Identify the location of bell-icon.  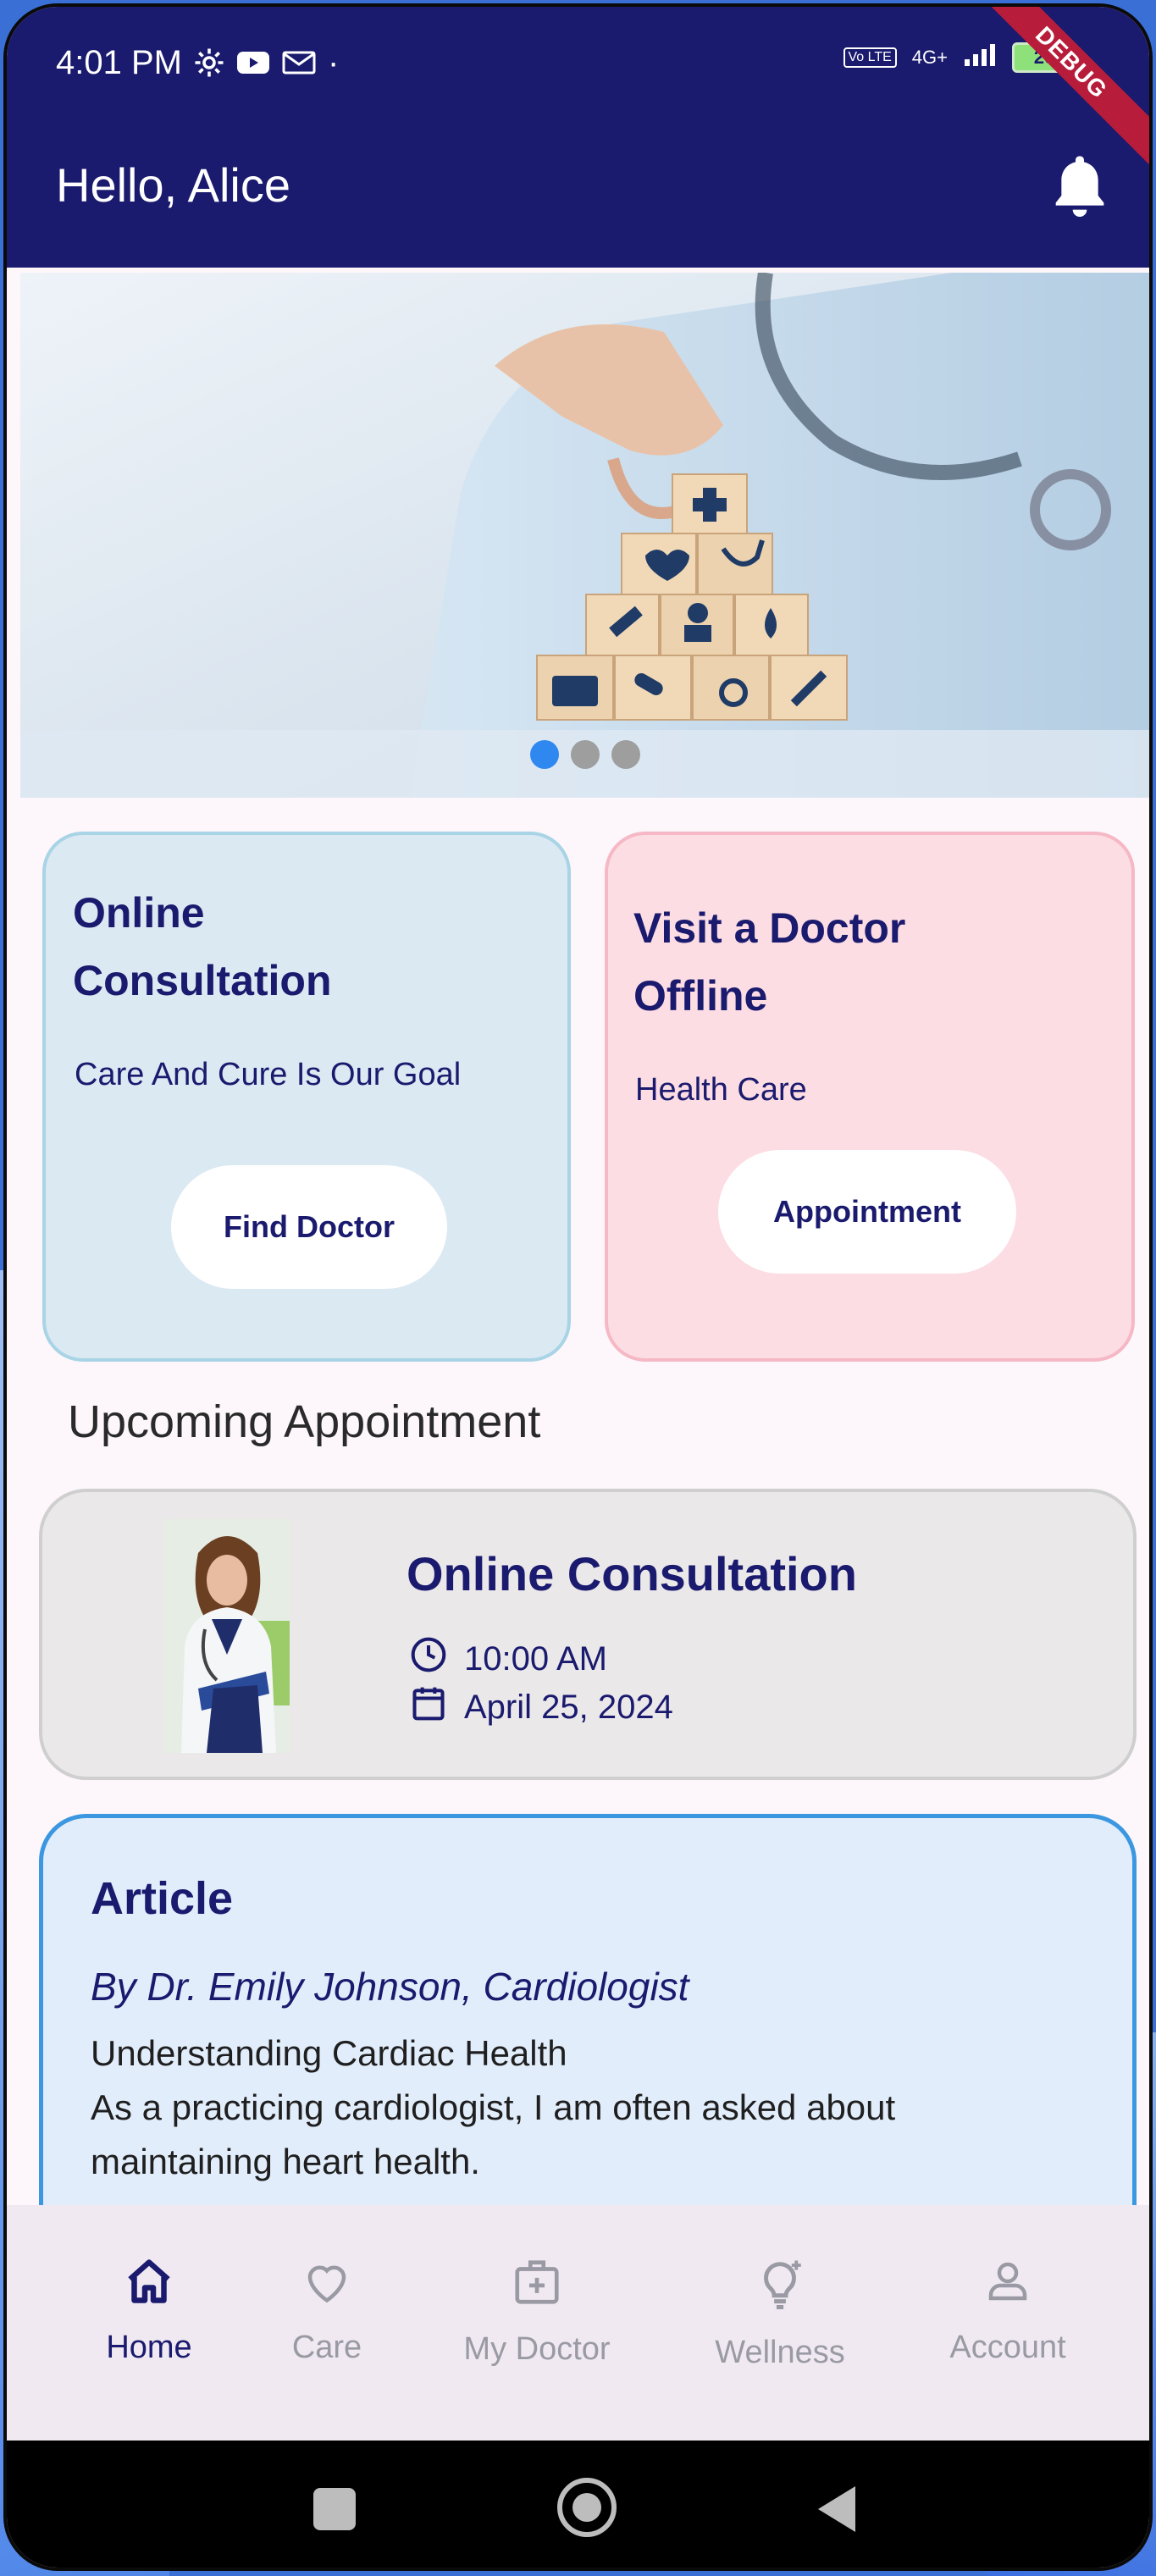
(1080, 189).